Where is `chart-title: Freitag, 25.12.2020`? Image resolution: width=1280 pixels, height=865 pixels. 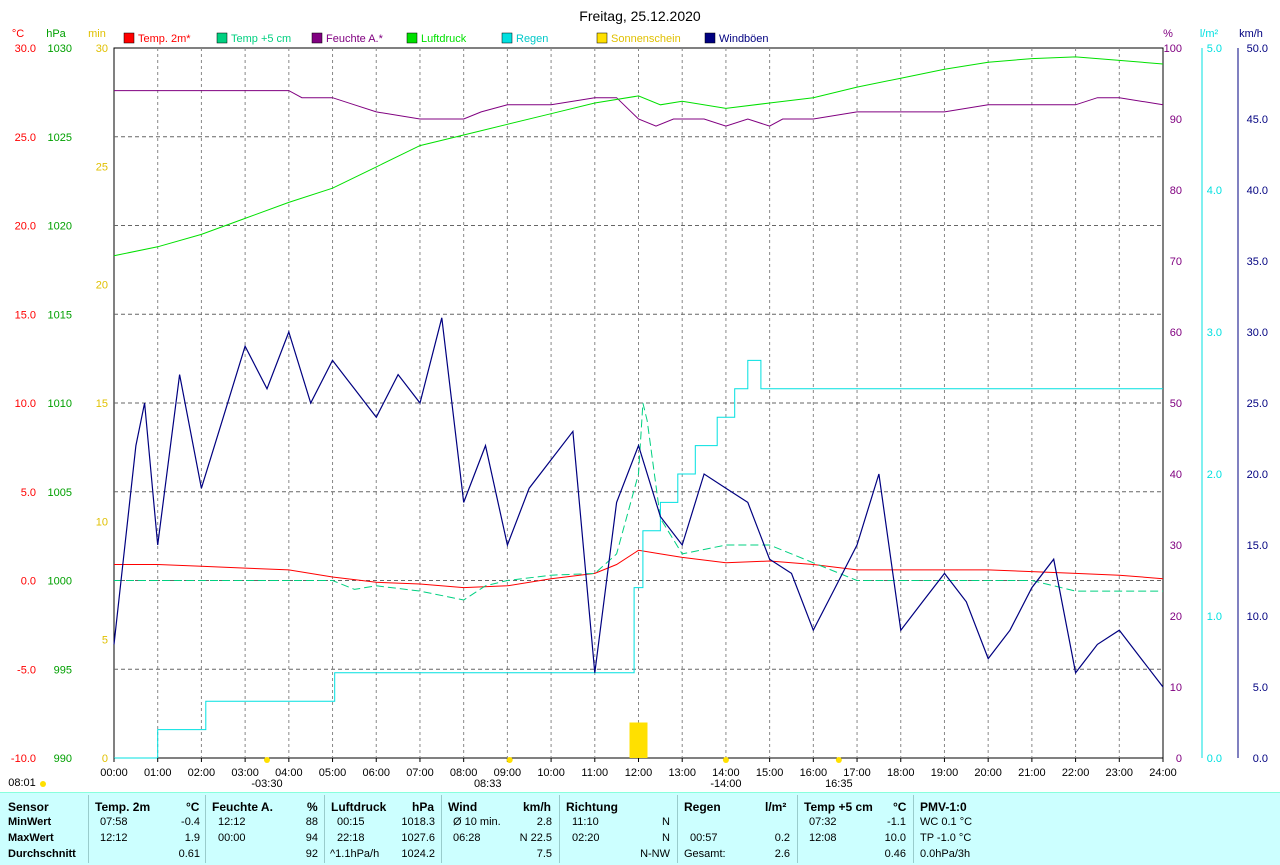
chart-title: Freitag, 25.12.2020 is located at coordinates (640, 16).